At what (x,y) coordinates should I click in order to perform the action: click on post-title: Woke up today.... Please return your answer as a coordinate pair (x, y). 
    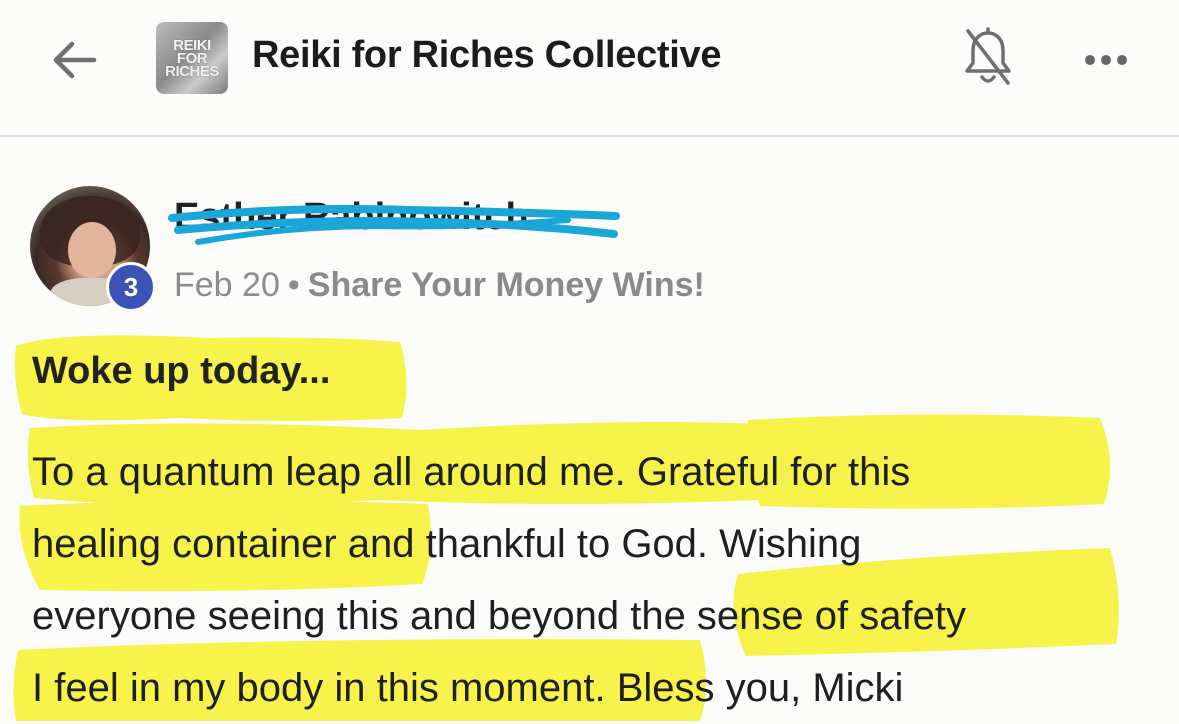
    Looking at the image, I should click on (181, 371).